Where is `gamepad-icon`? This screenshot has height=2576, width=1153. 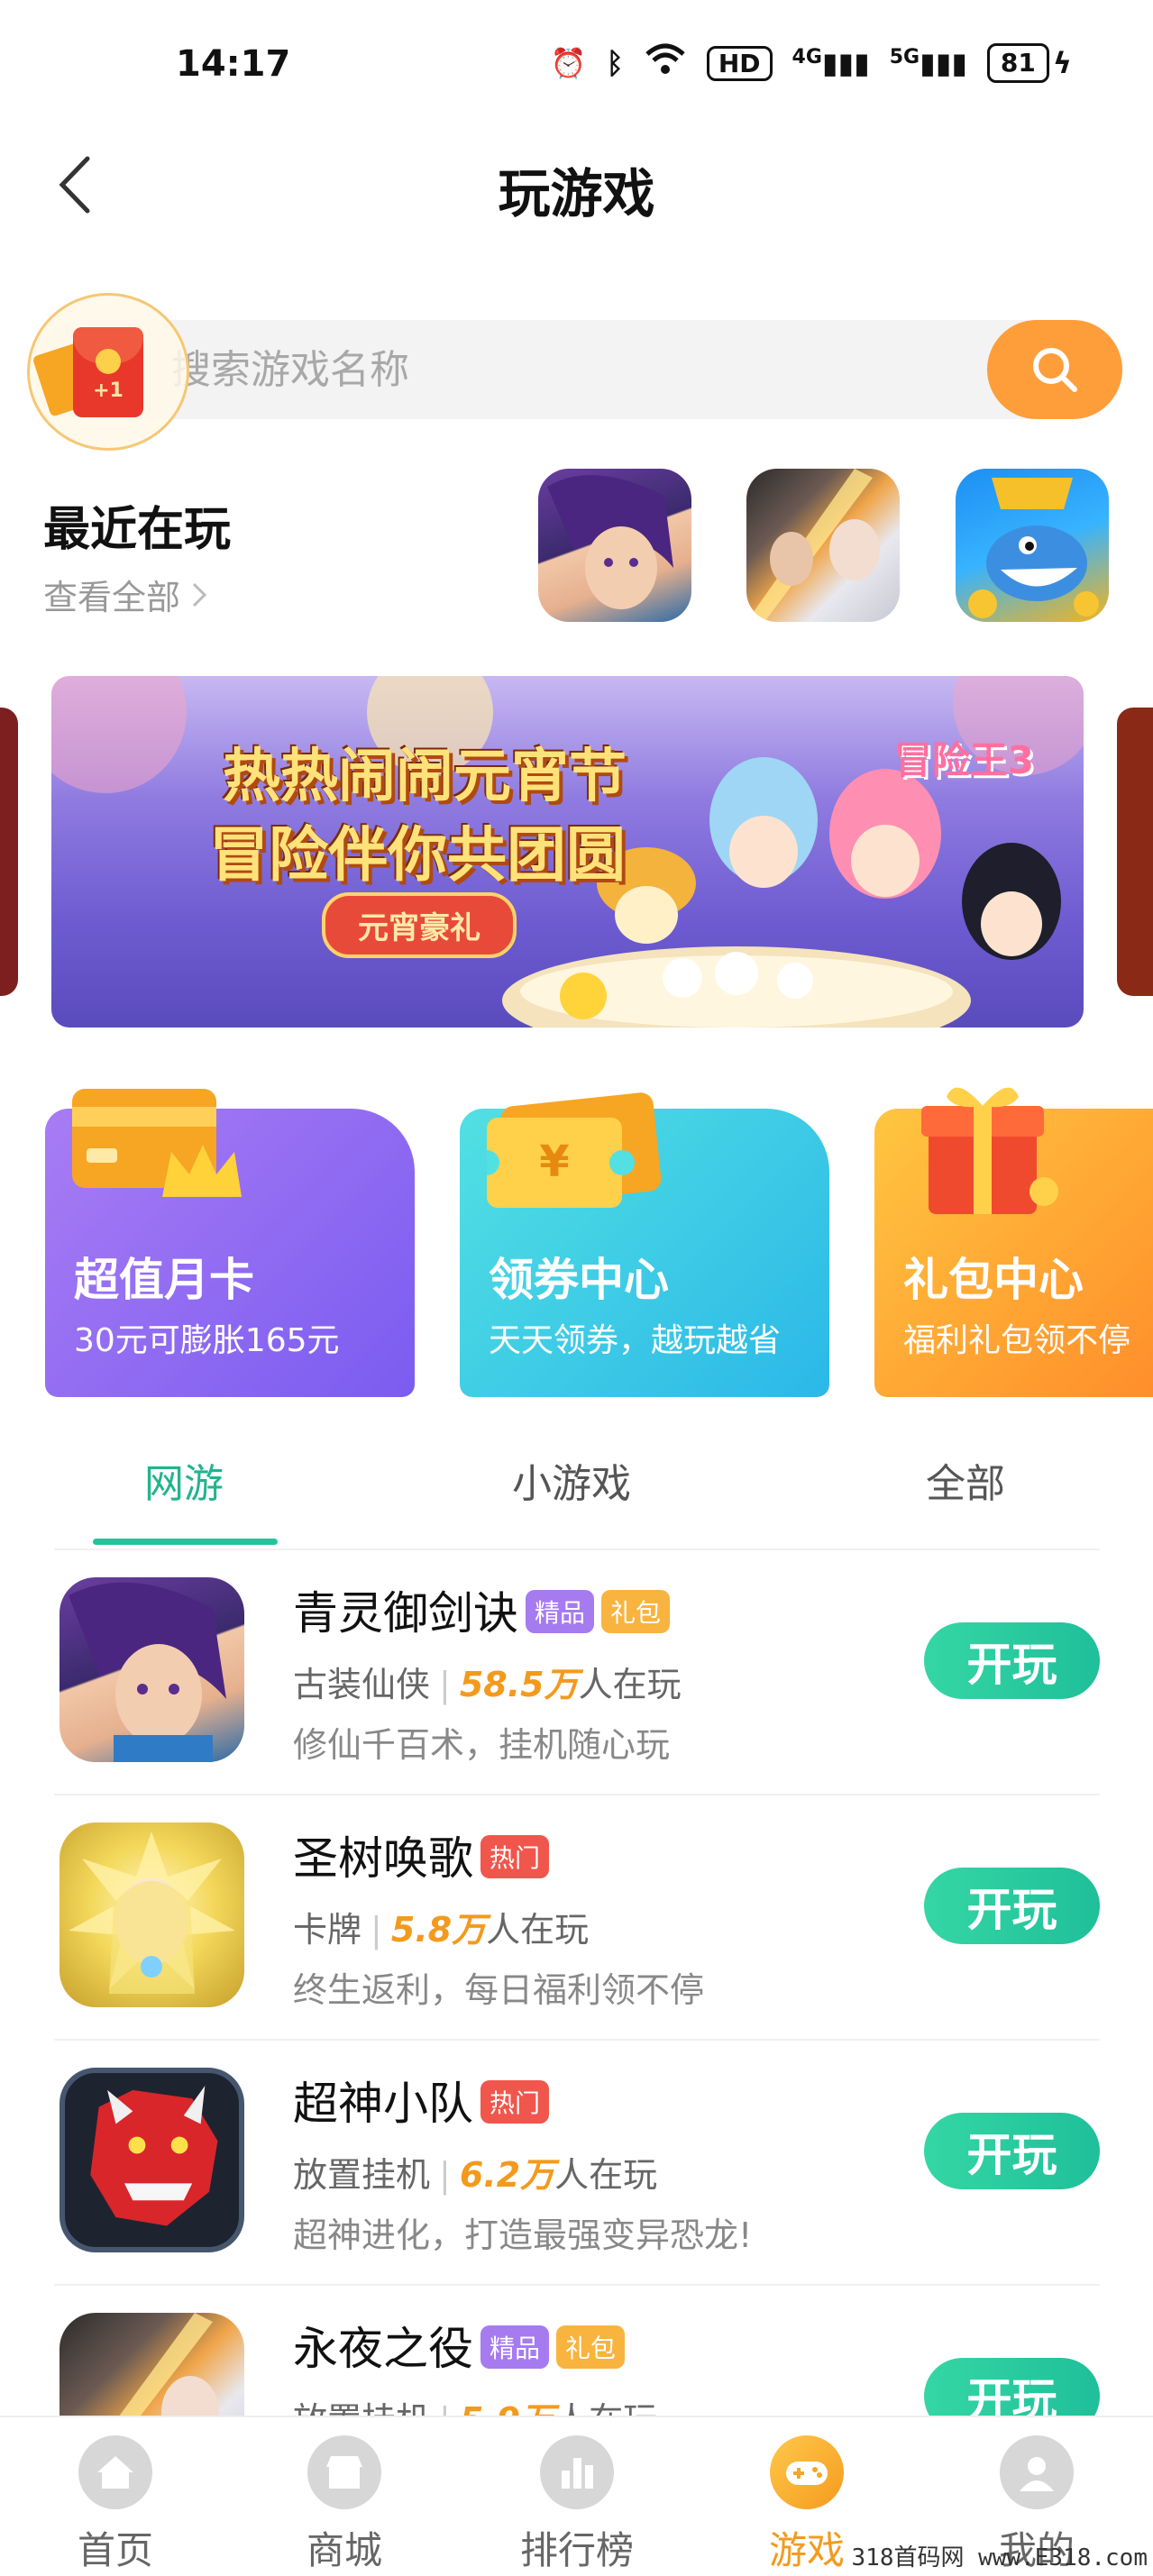 gamepad-icon is located at coordinates (807, 2472).